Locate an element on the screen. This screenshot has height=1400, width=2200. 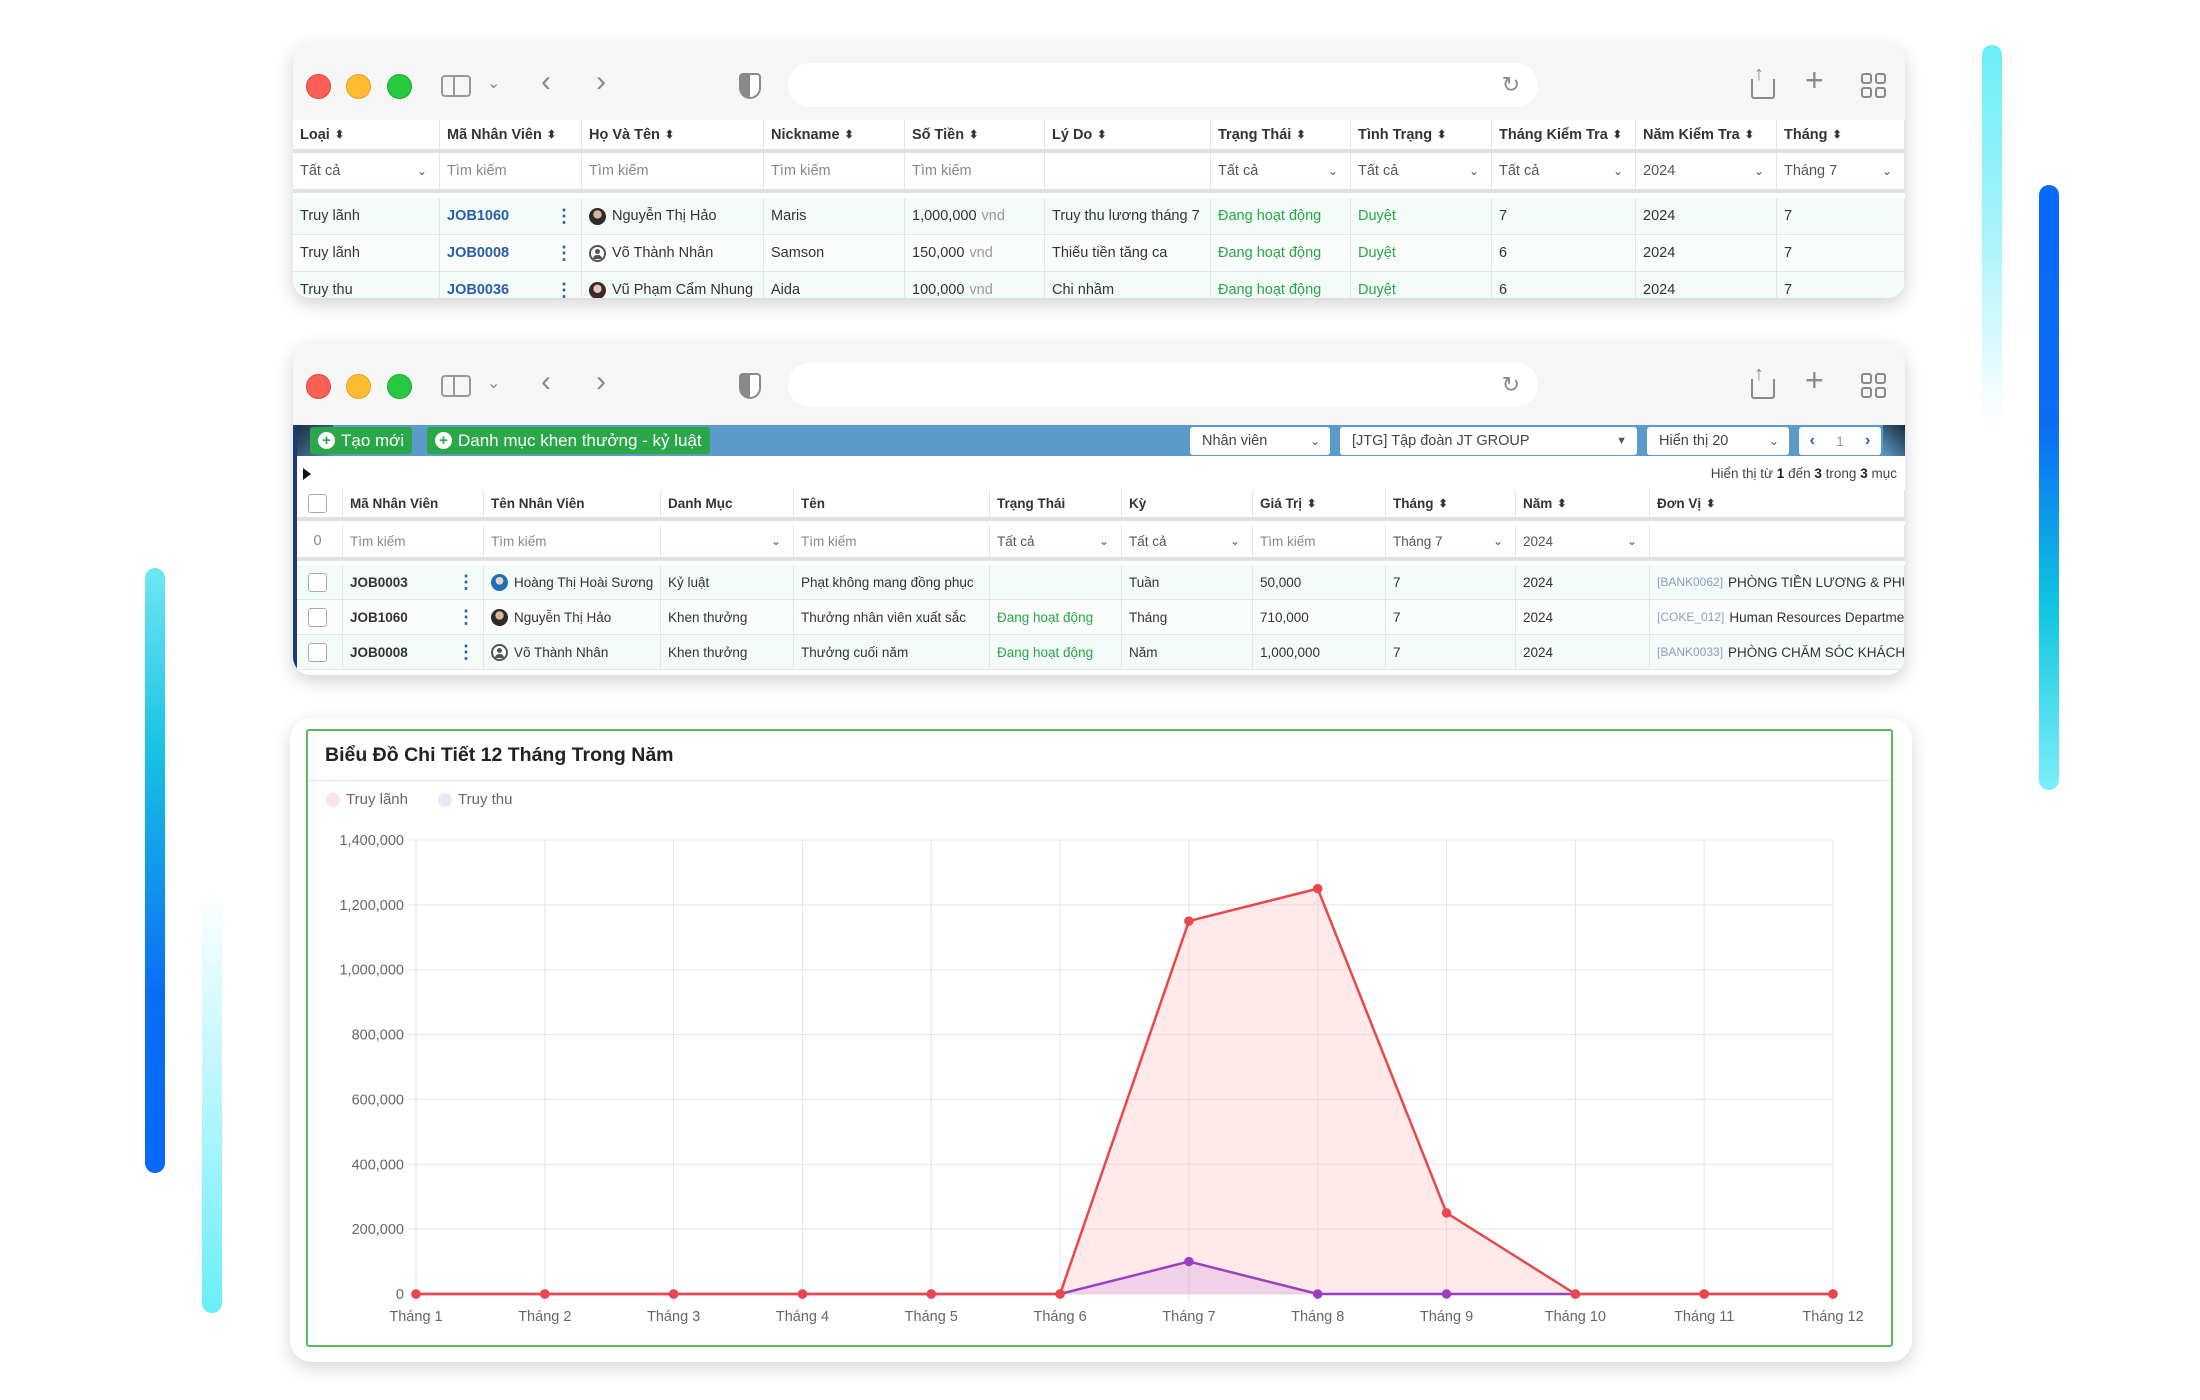
column-header: Danh Mục is located at coordinates (727, 503).